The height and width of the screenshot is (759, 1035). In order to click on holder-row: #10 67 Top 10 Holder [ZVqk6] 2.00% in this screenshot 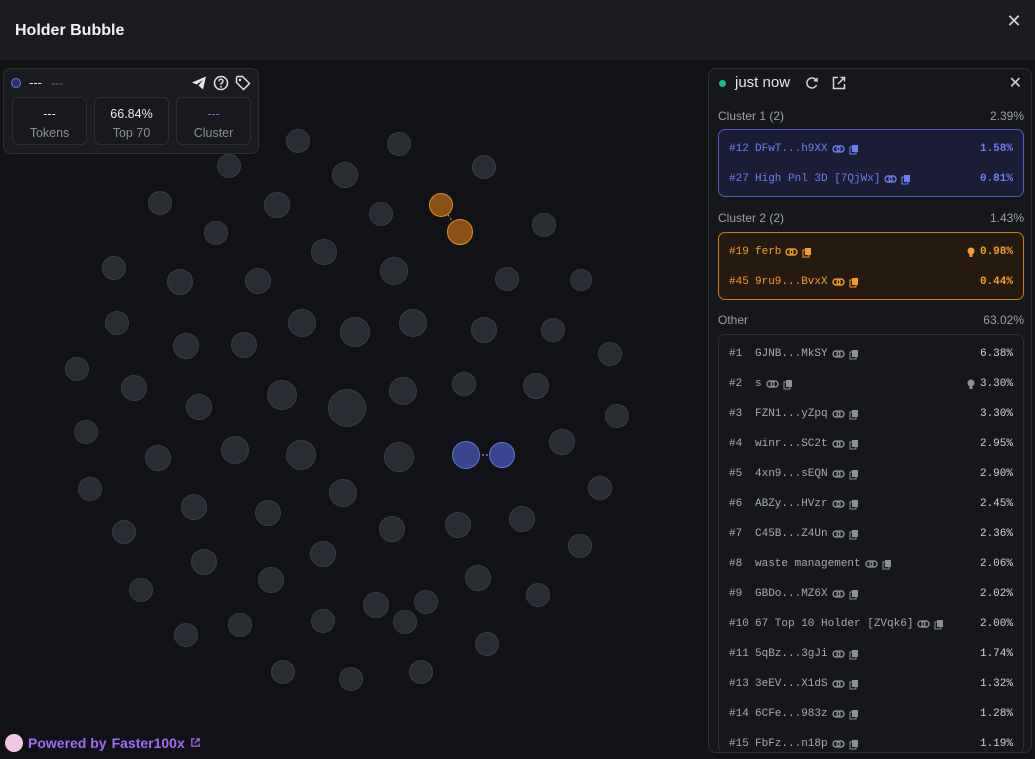, I will do `click(871, 624)`.